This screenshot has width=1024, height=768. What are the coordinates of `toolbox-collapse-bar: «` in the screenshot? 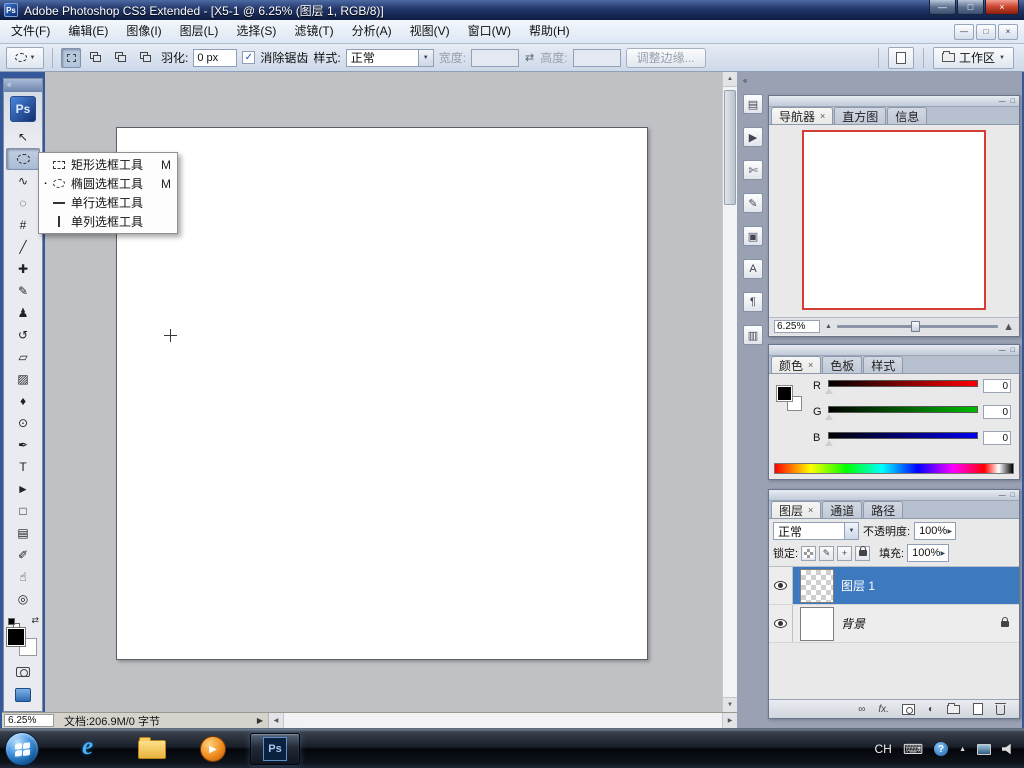 It's located at (23, 85).